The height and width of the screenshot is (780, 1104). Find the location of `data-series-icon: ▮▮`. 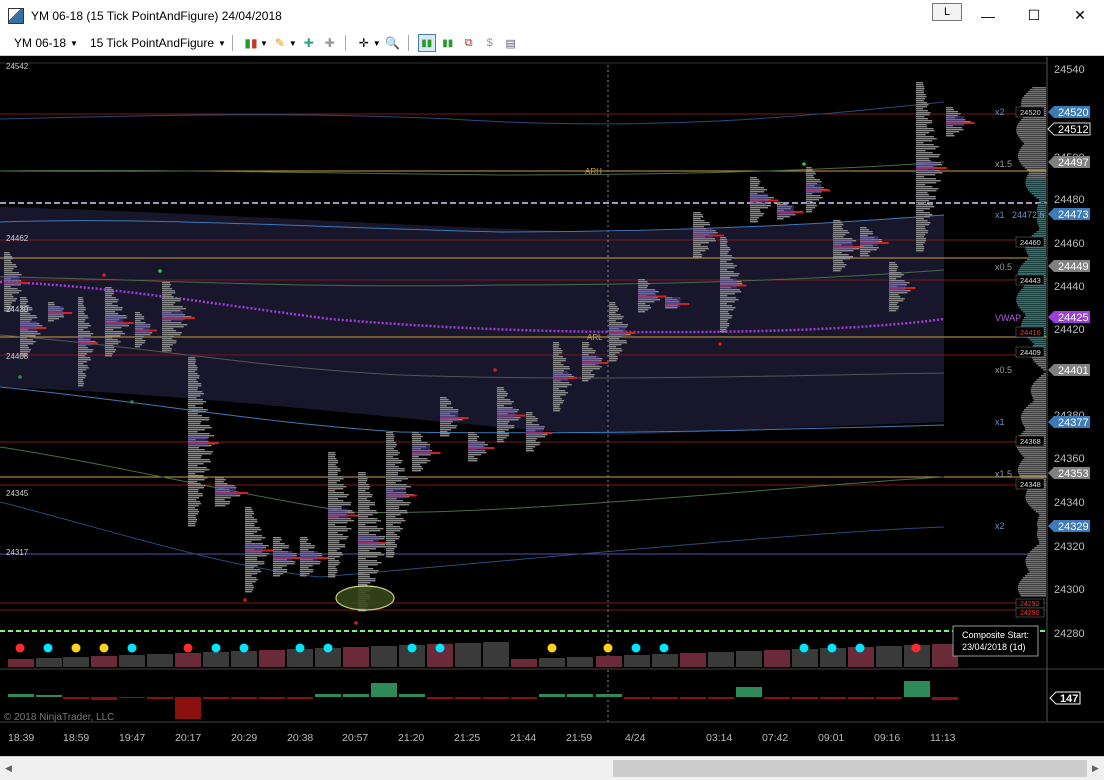

data-series-icon: ▮▮ is located at coordinates (448, 43).